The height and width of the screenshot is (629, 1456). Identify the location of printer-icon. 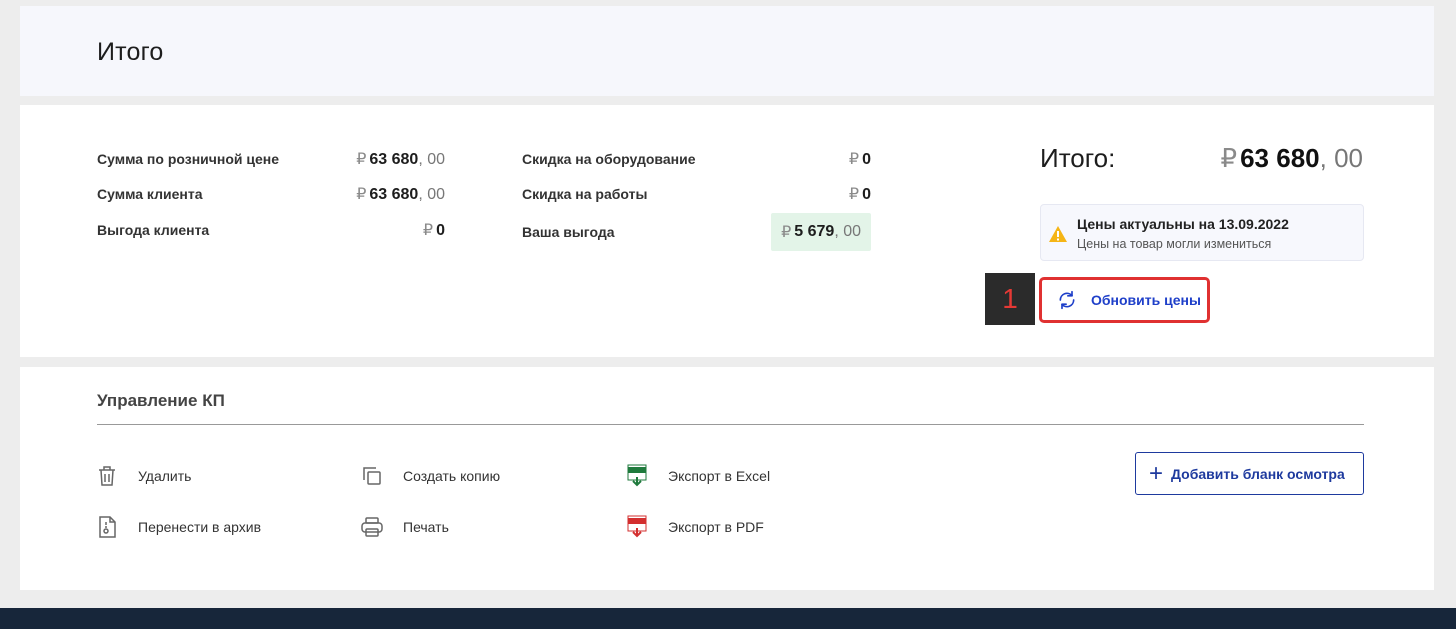
(372, 527).